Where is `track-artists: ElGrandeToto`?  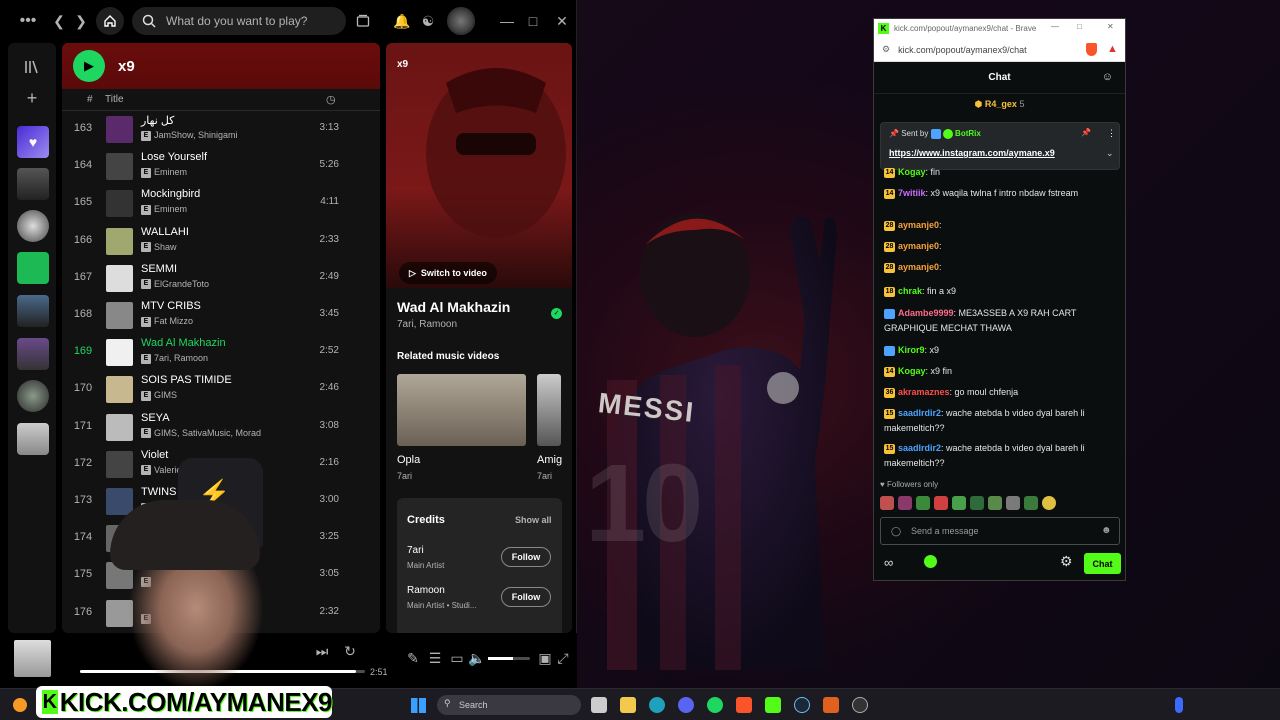 track-artists: ElGrandeToto is located at coordinates (181, 284).